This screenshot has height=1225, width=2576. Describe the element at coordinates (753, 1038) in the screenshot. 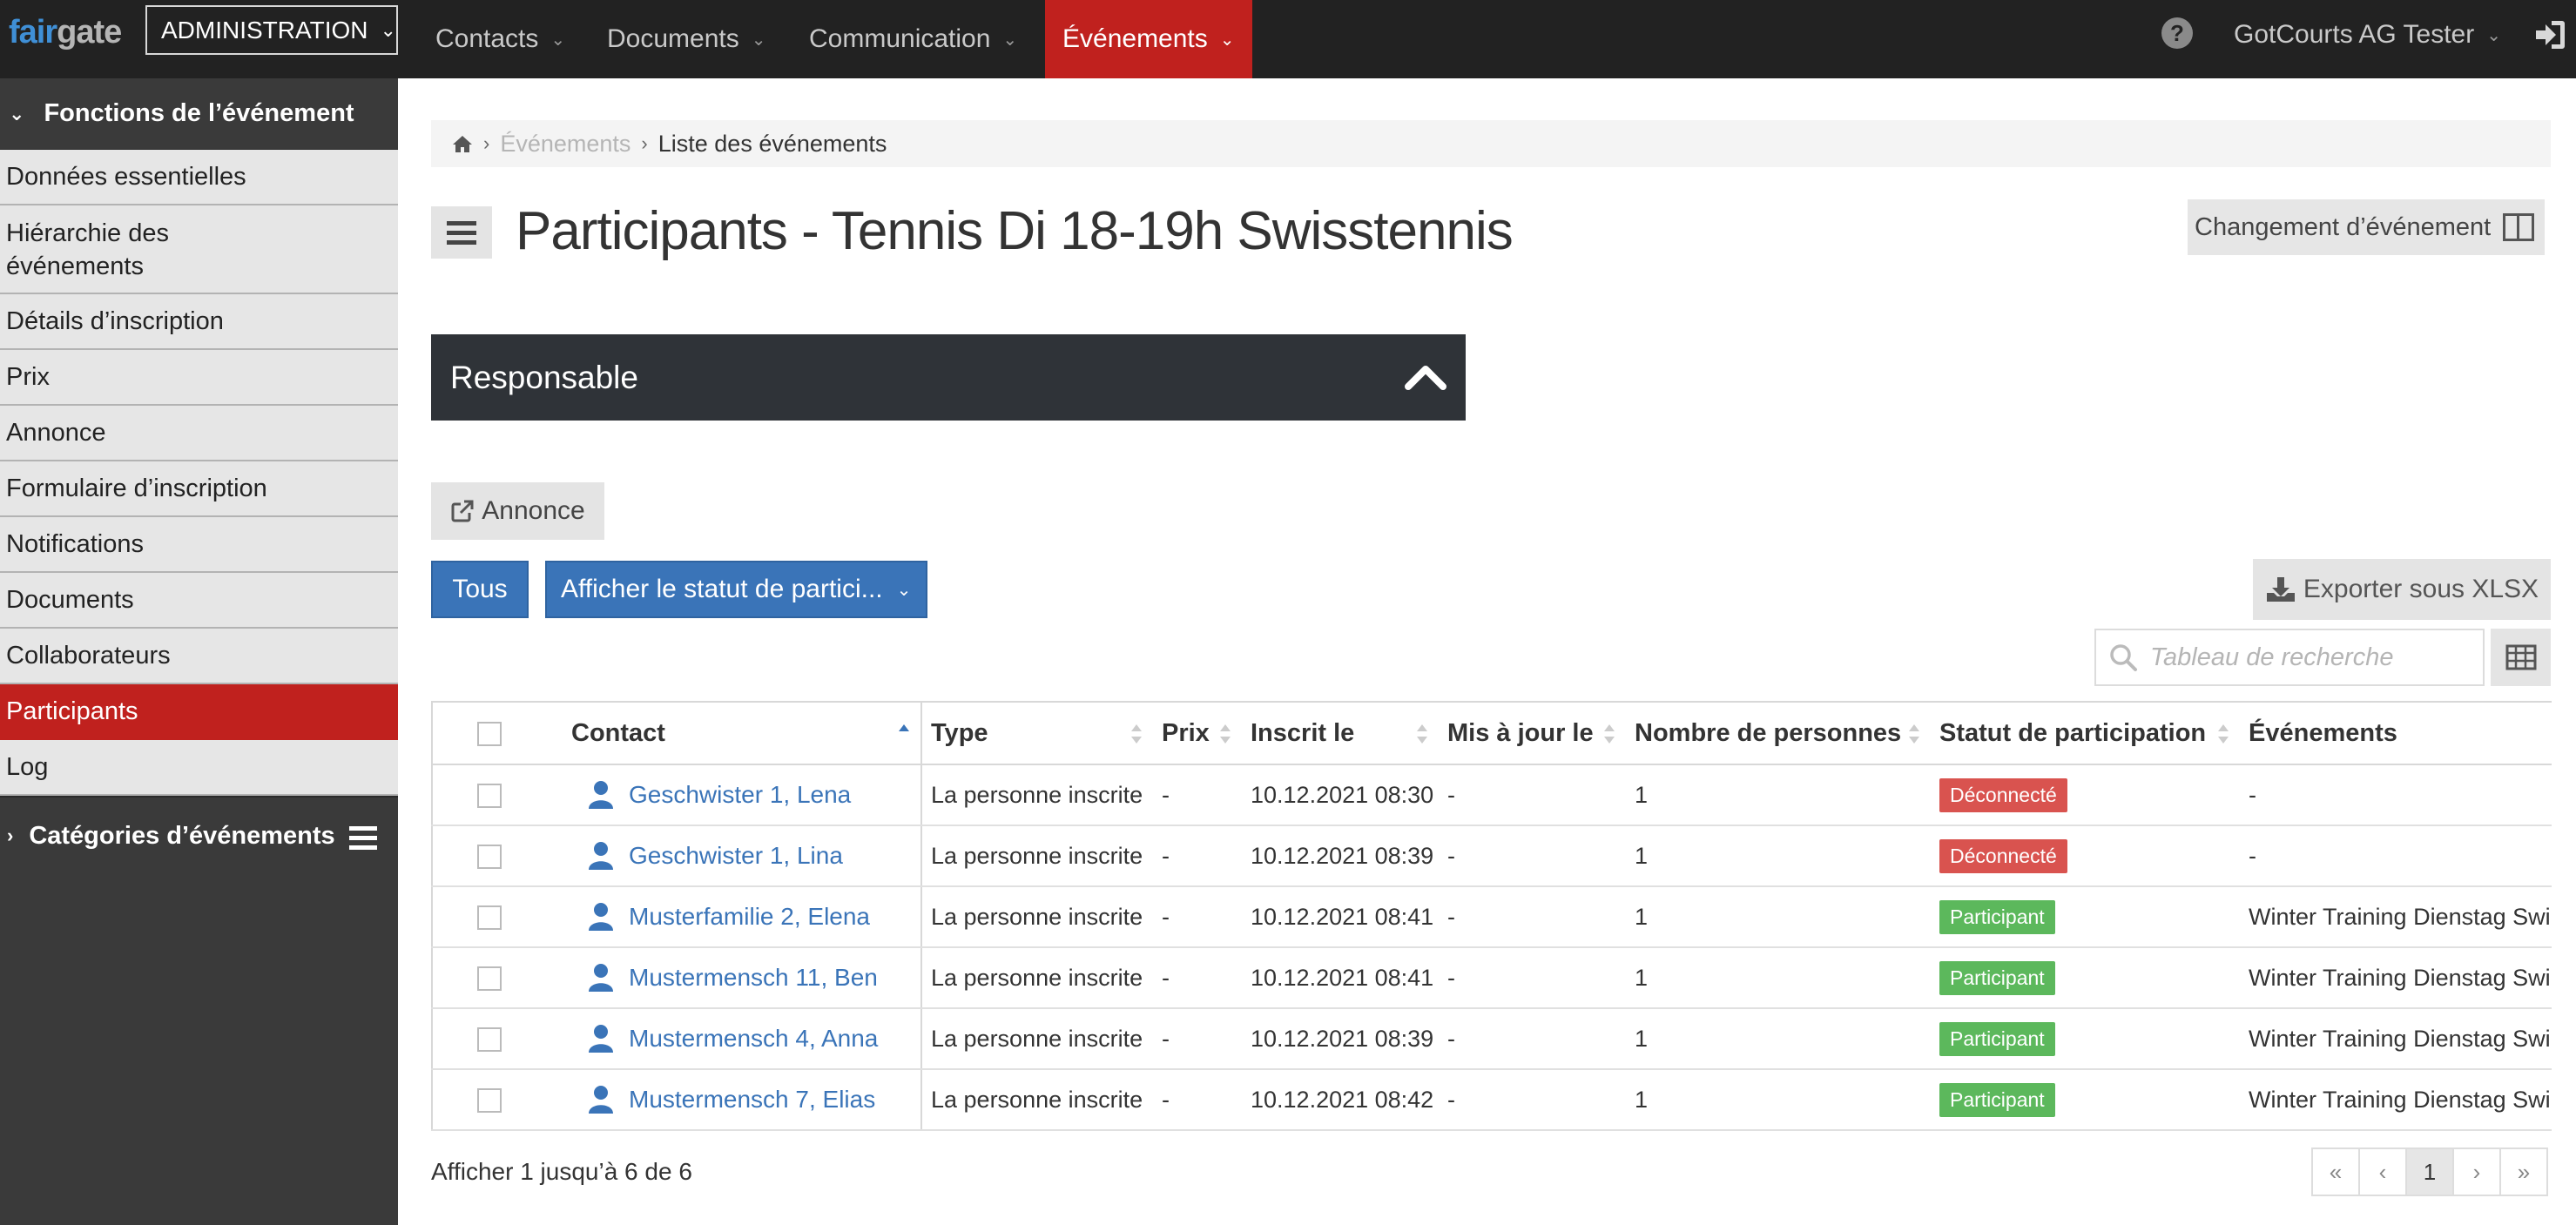

I see `contact-link: Mustermensch 4, Anna` at that location.